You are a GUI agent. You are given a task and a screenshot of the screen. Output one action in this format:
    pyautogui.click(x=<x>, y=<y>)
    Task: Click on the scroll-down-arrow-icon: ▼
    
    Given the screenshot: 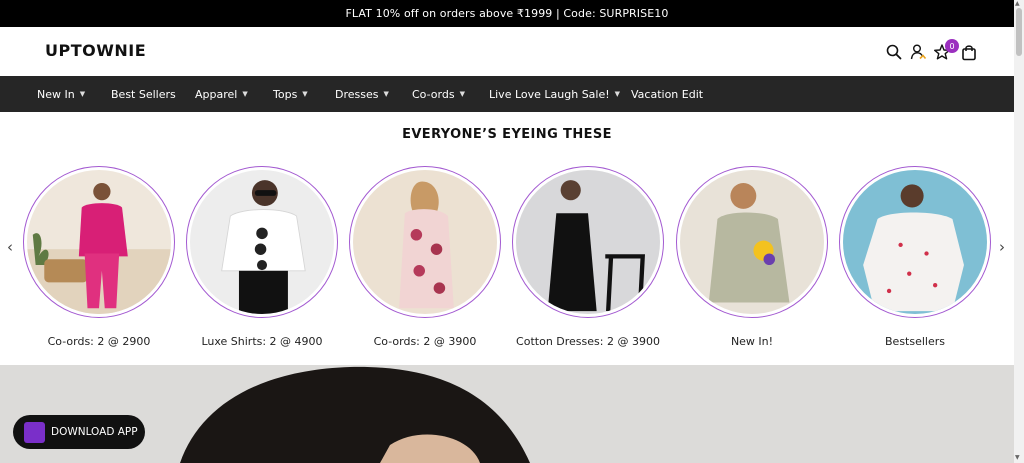 What is the action you would take?
    pyautogui.click(x=1017, y=457)
    